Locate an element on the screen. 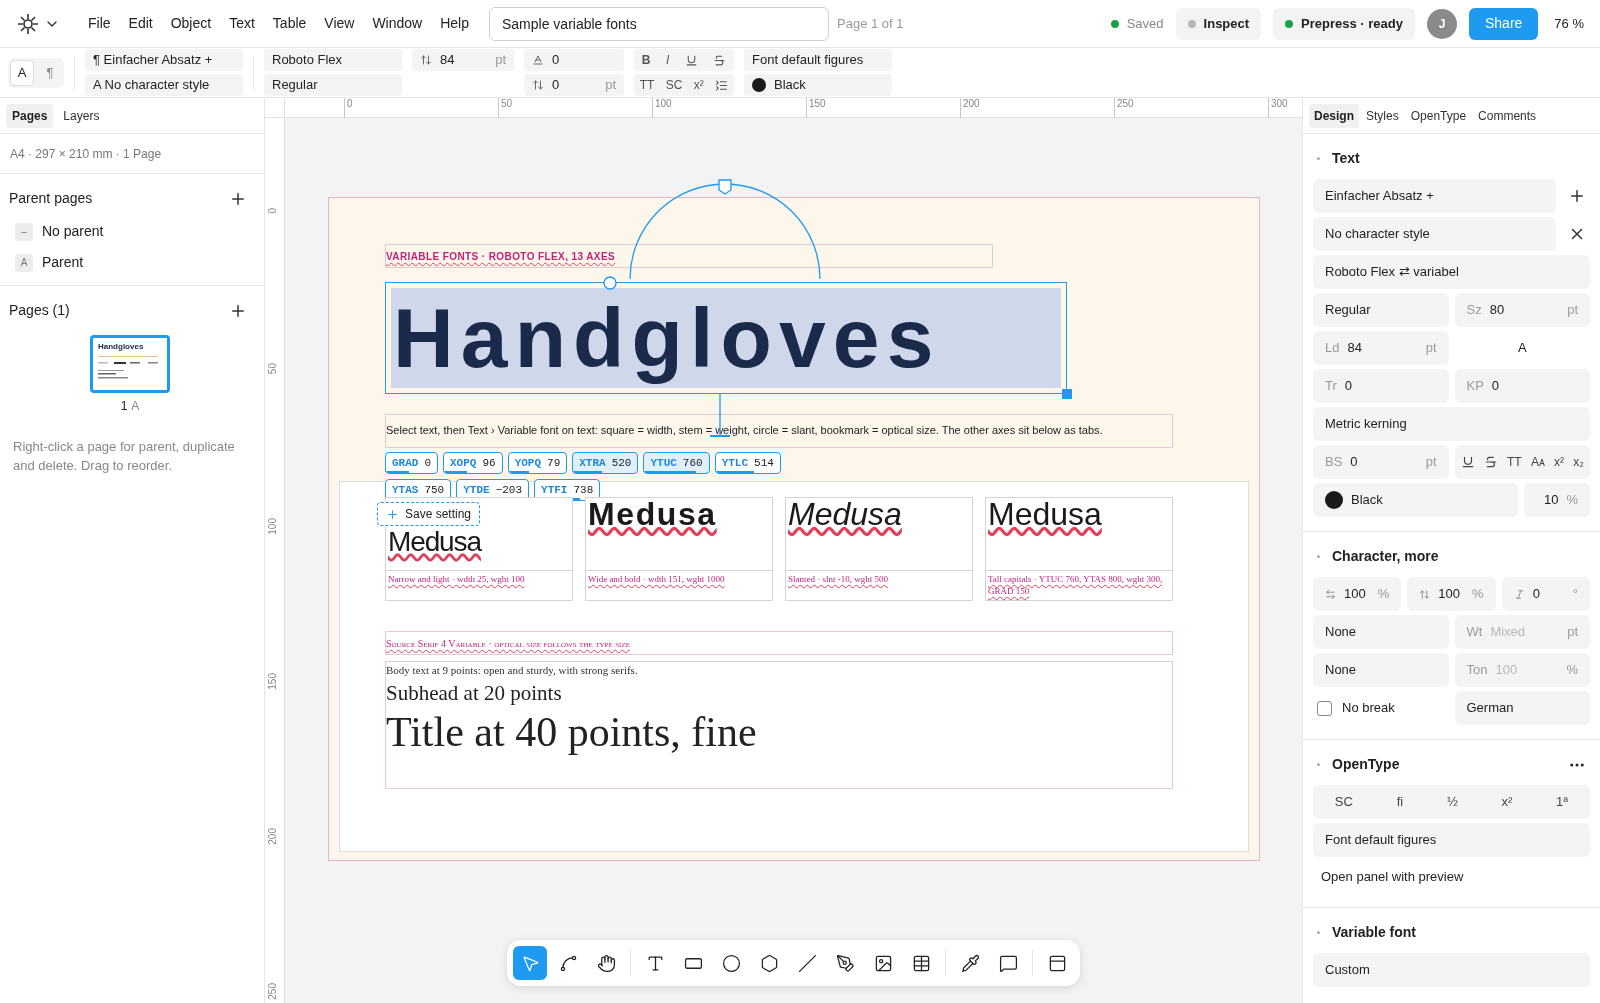 The width and height of the screenshot is (1600, 1003). menu-item: Table is located at coordinates (289, 23).